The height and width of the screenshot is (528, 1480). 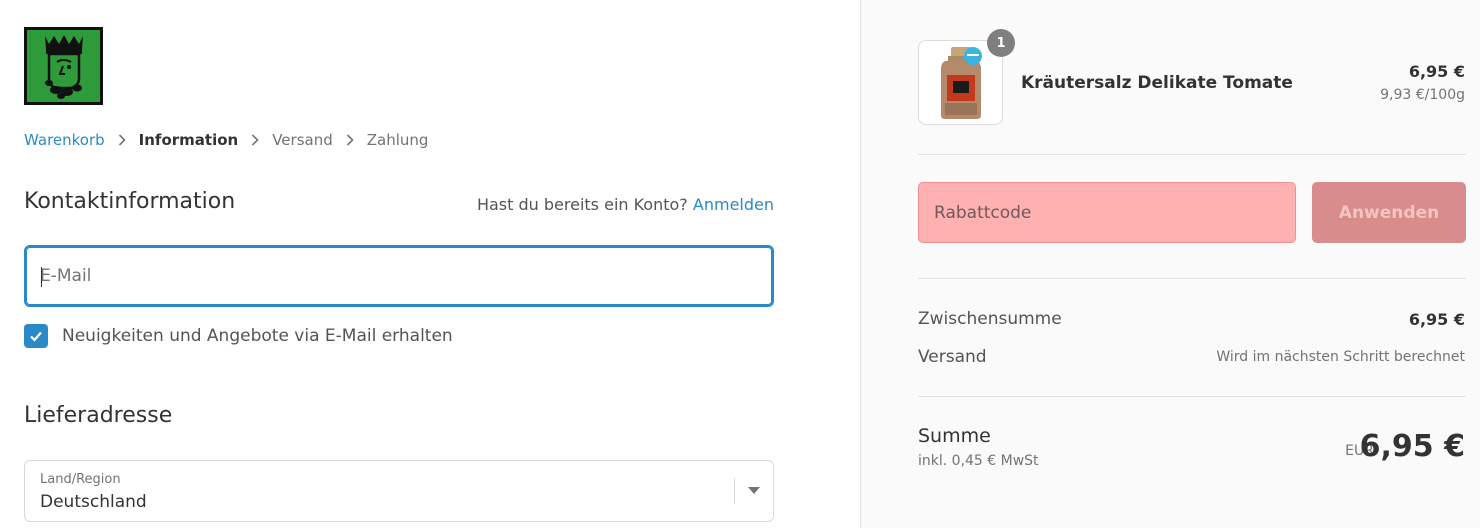 I want to click on total-label: Summe, so click(x=954, y=436).